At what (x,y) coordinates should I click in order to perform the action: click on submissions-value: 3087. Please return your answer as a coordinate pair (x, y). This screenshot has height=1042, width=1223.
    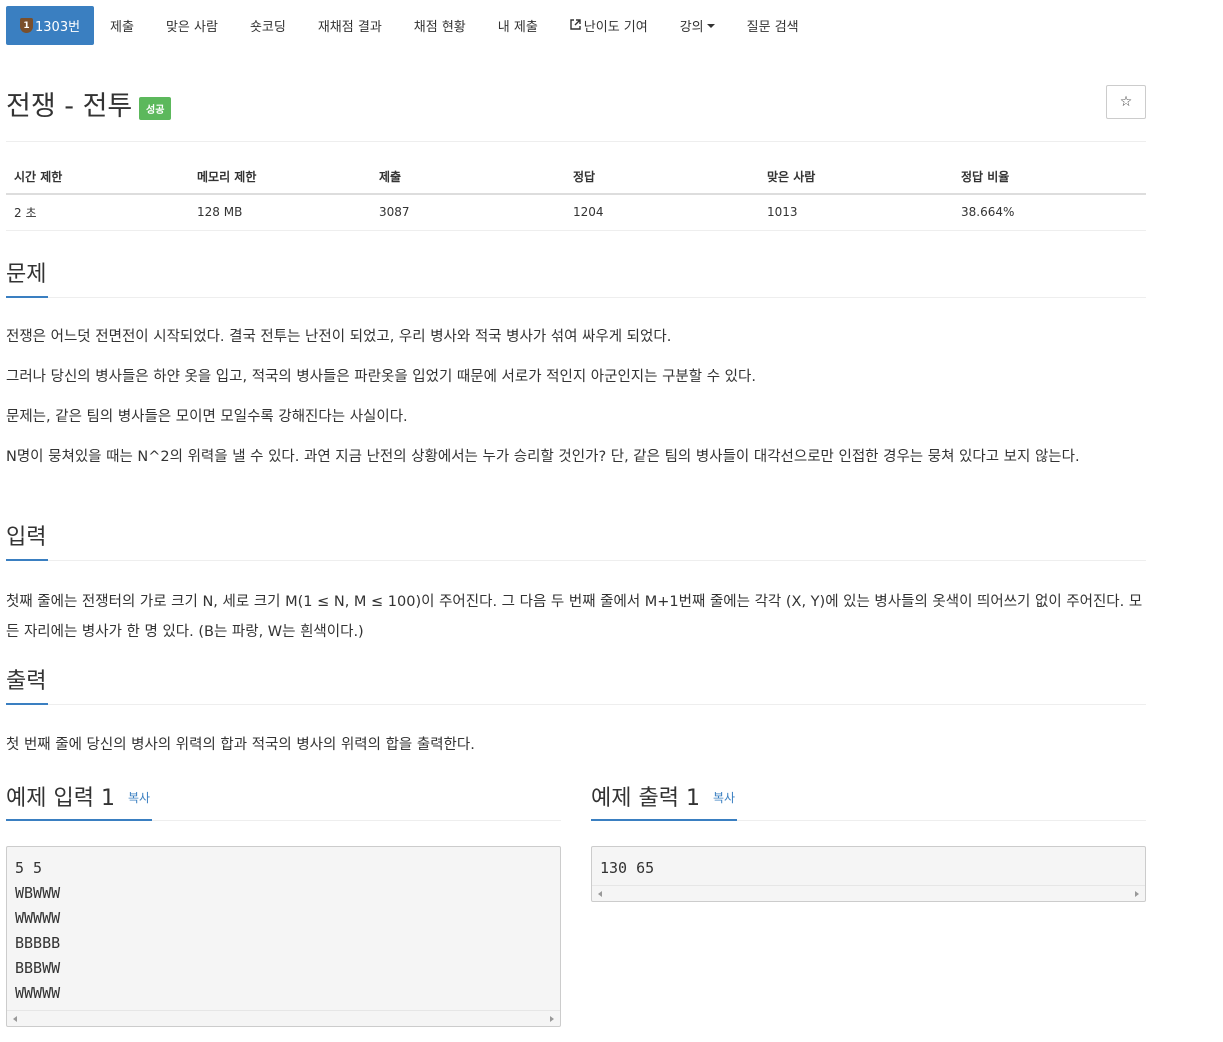
    Looking at the image, I should click on (468, 212).